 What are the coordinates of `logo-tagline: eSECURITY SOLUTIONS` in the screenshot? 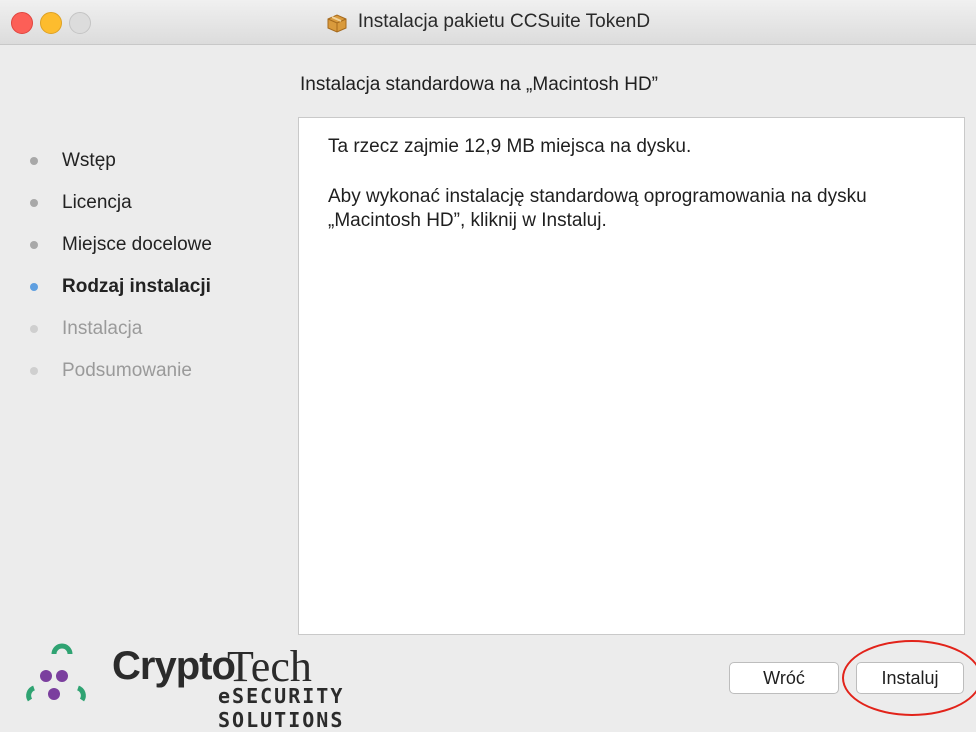 It's located at (281, 708).